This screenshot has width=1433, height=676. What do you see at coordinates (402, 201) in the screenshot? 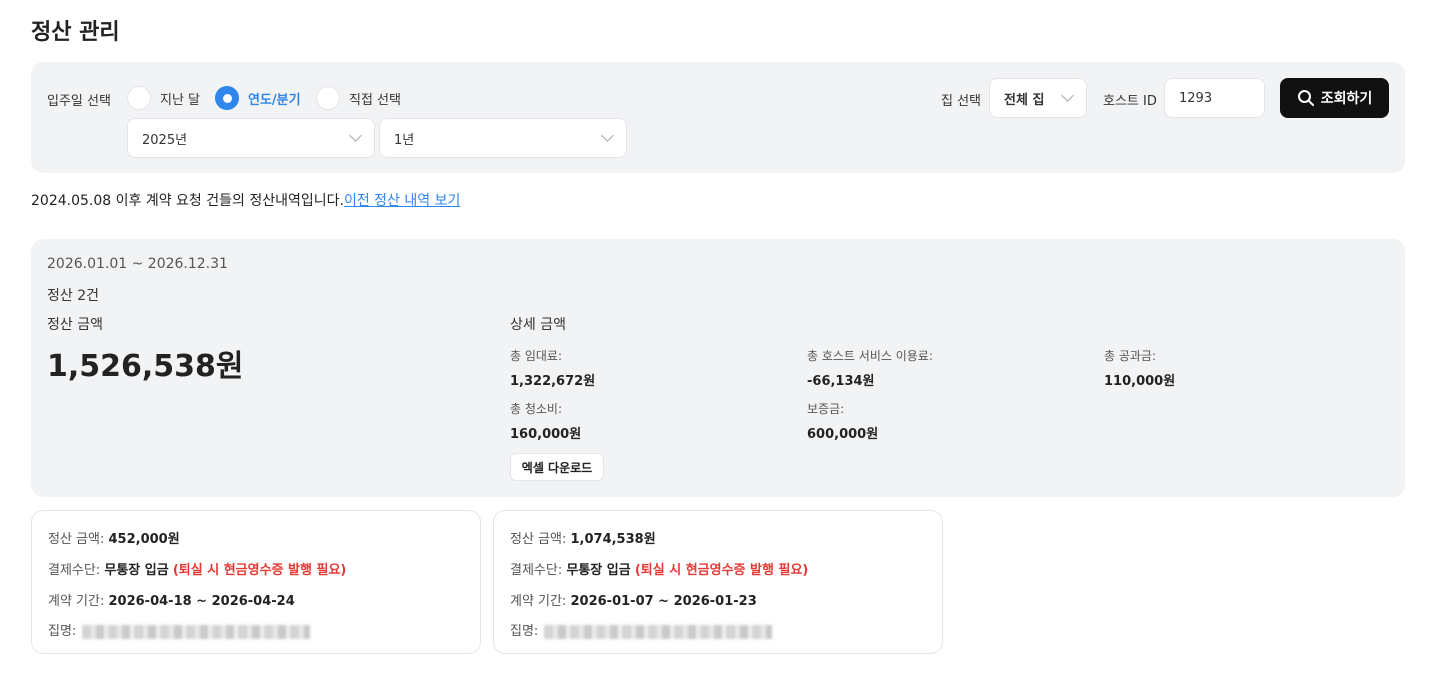
I see `previous-history-link: 이전 정산 내역 보기` at bounding box center [402, 201].